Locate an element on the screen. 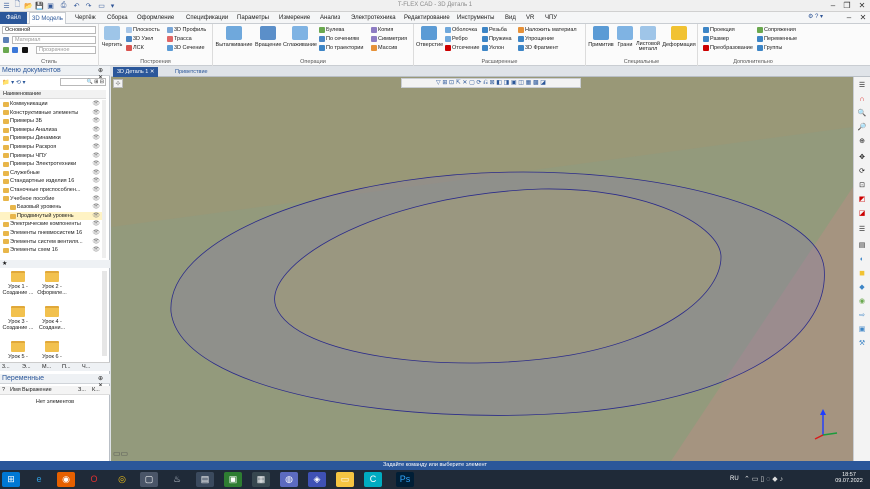  app-window-icon: ▢ is located at coordinates (149, 479).